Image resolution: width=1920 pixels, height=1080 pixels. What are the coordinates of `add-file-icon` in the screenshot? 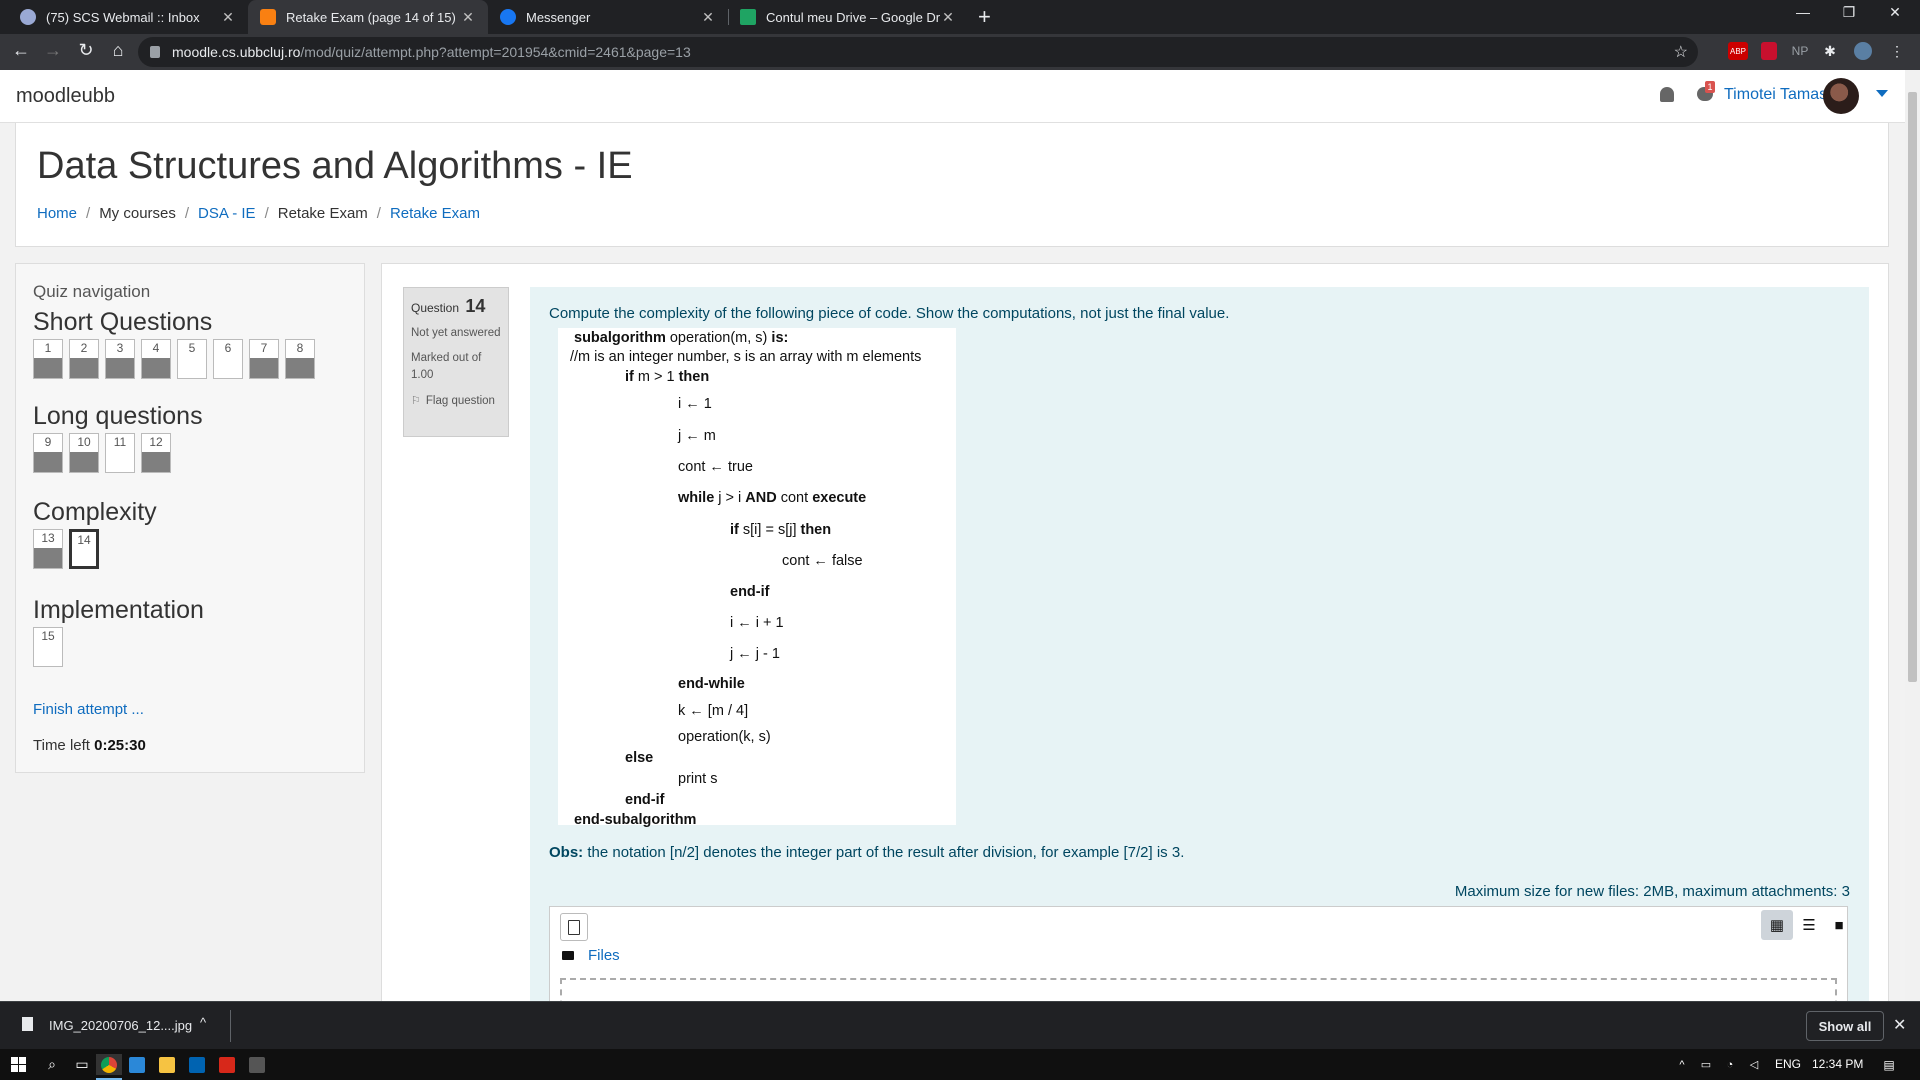 It's located at (574, 927).